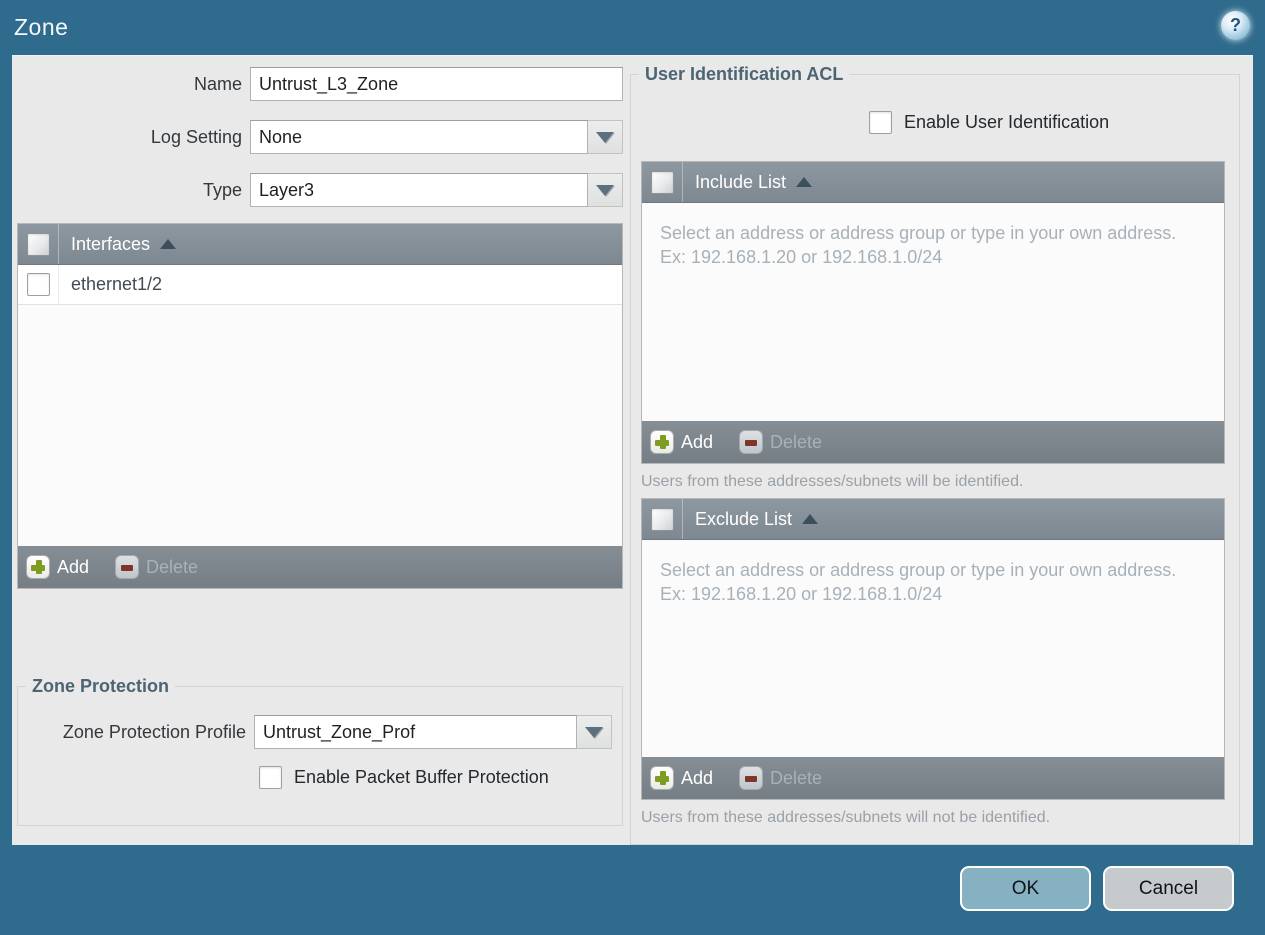  Describe the element at coordinates (415, 732) in the screenshot. I see `zone-protection-profile-value: Untrust_Zone_Prof` at that location.